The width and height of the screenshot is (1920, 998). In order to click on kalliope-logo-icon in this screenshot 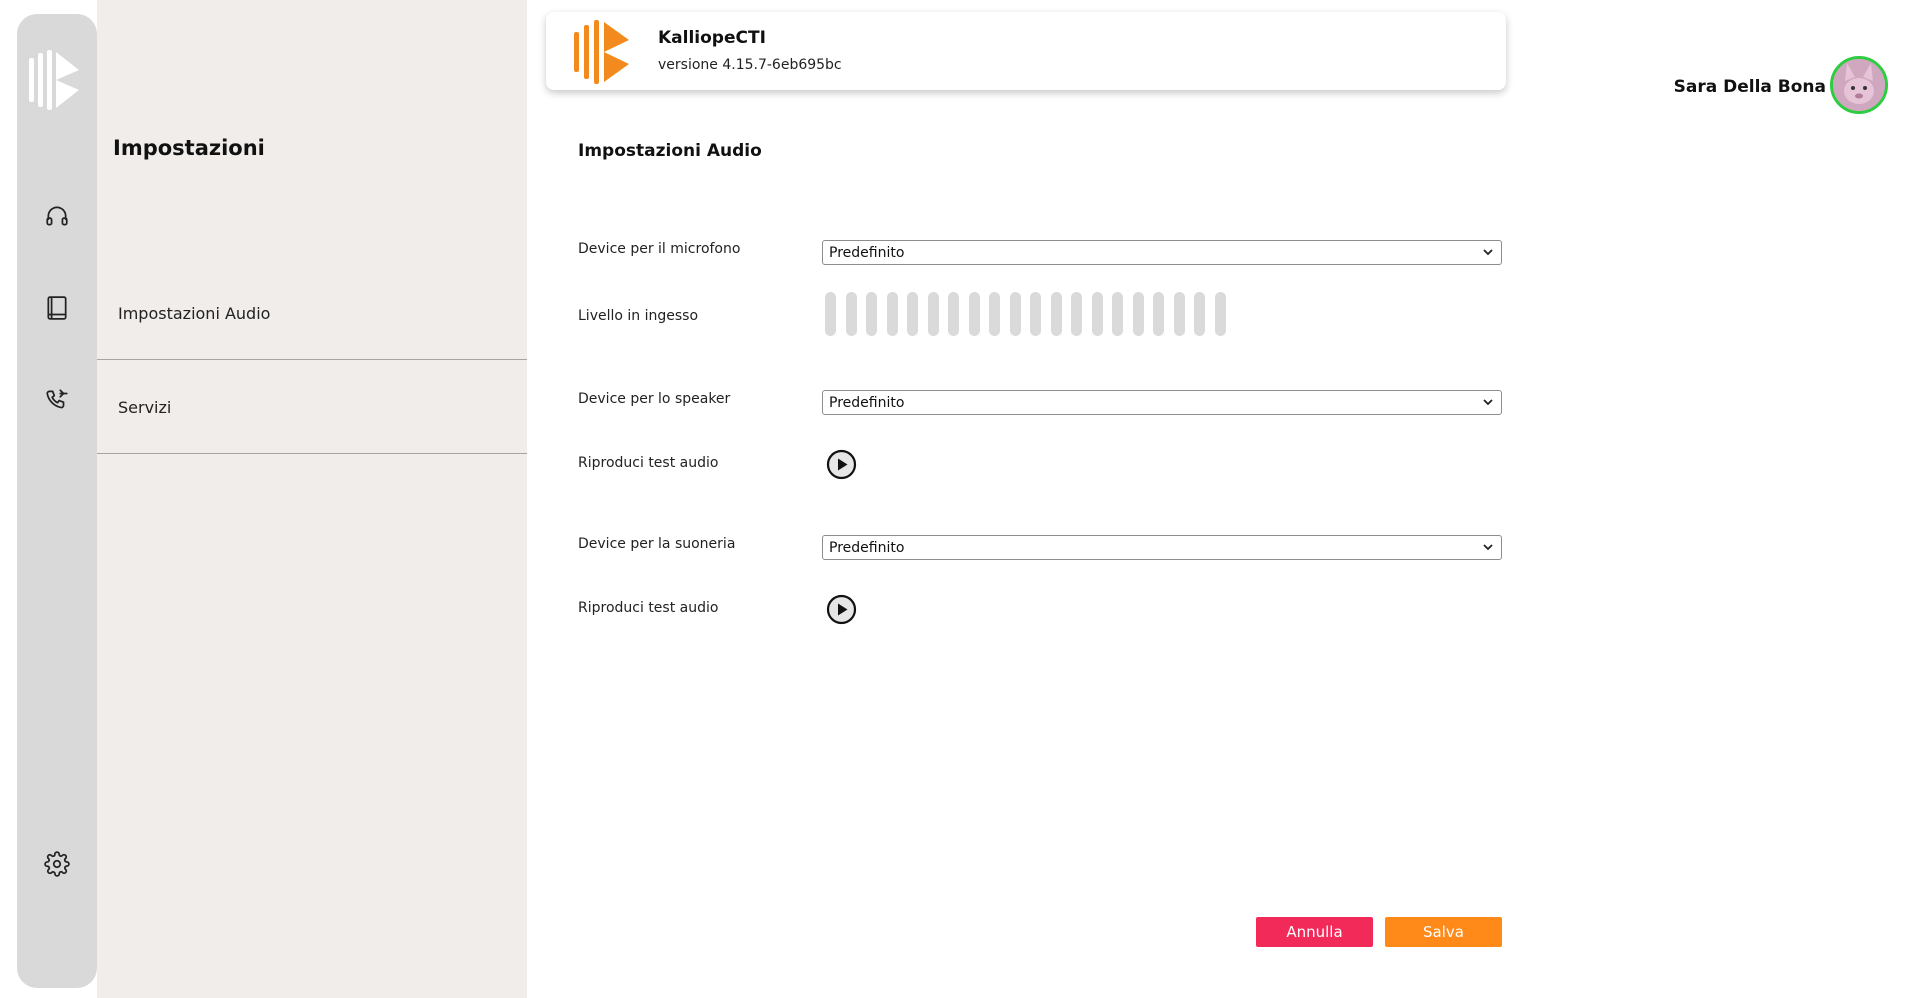, I will do `click(54, 80)`.